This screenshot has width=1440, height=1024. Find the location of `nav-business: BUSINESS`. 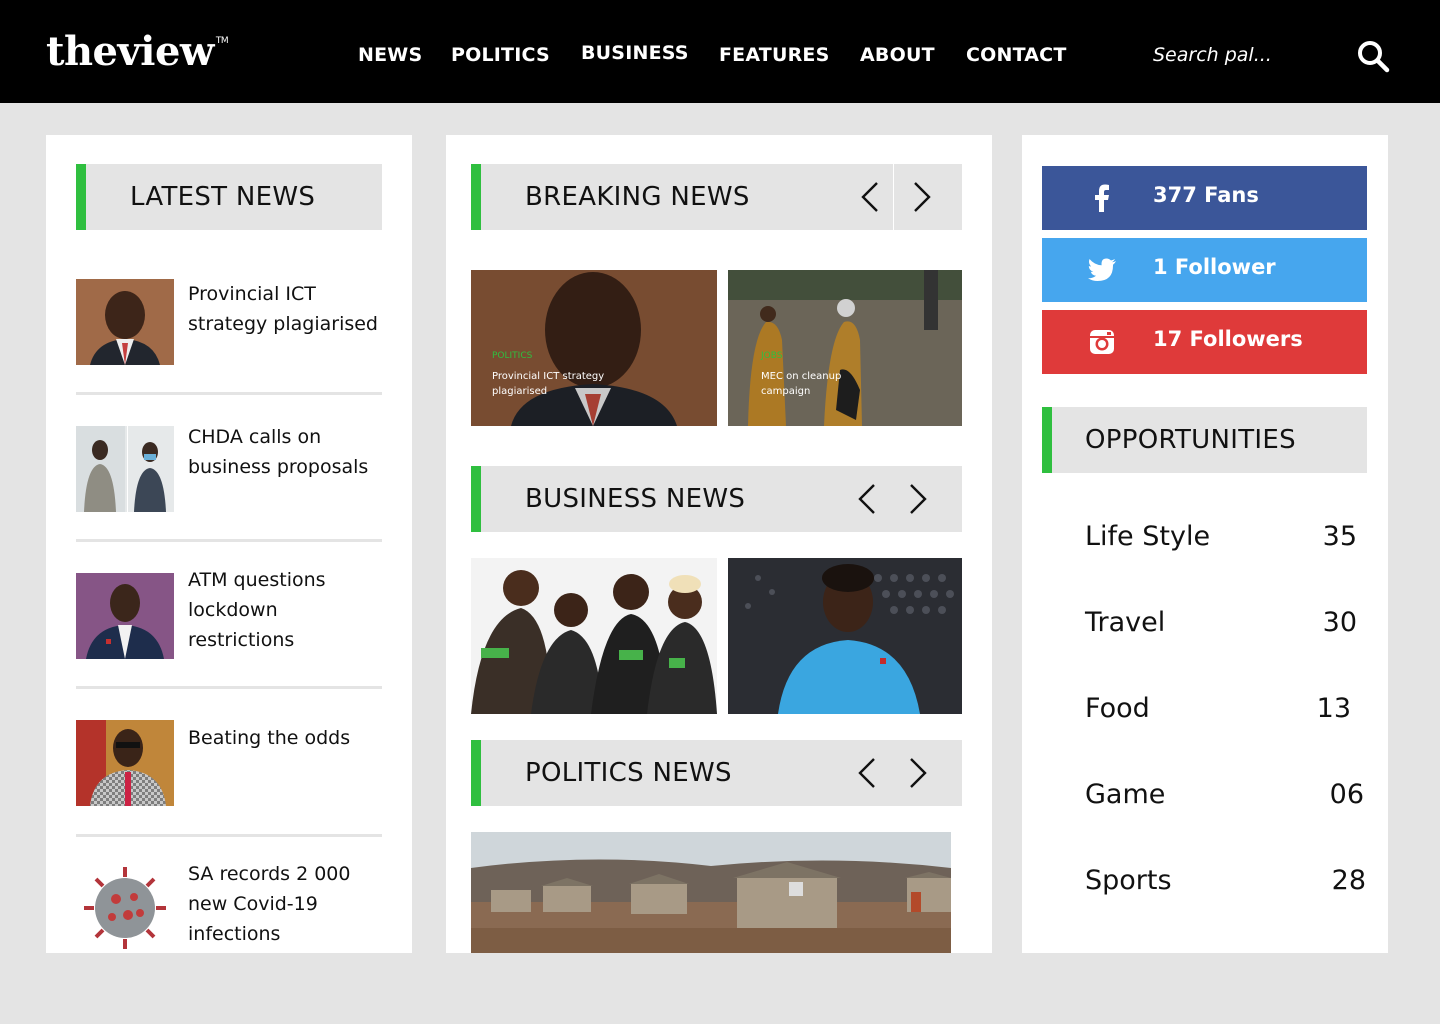

nav-business: BUSINESS is located at coordinates (635, 53).